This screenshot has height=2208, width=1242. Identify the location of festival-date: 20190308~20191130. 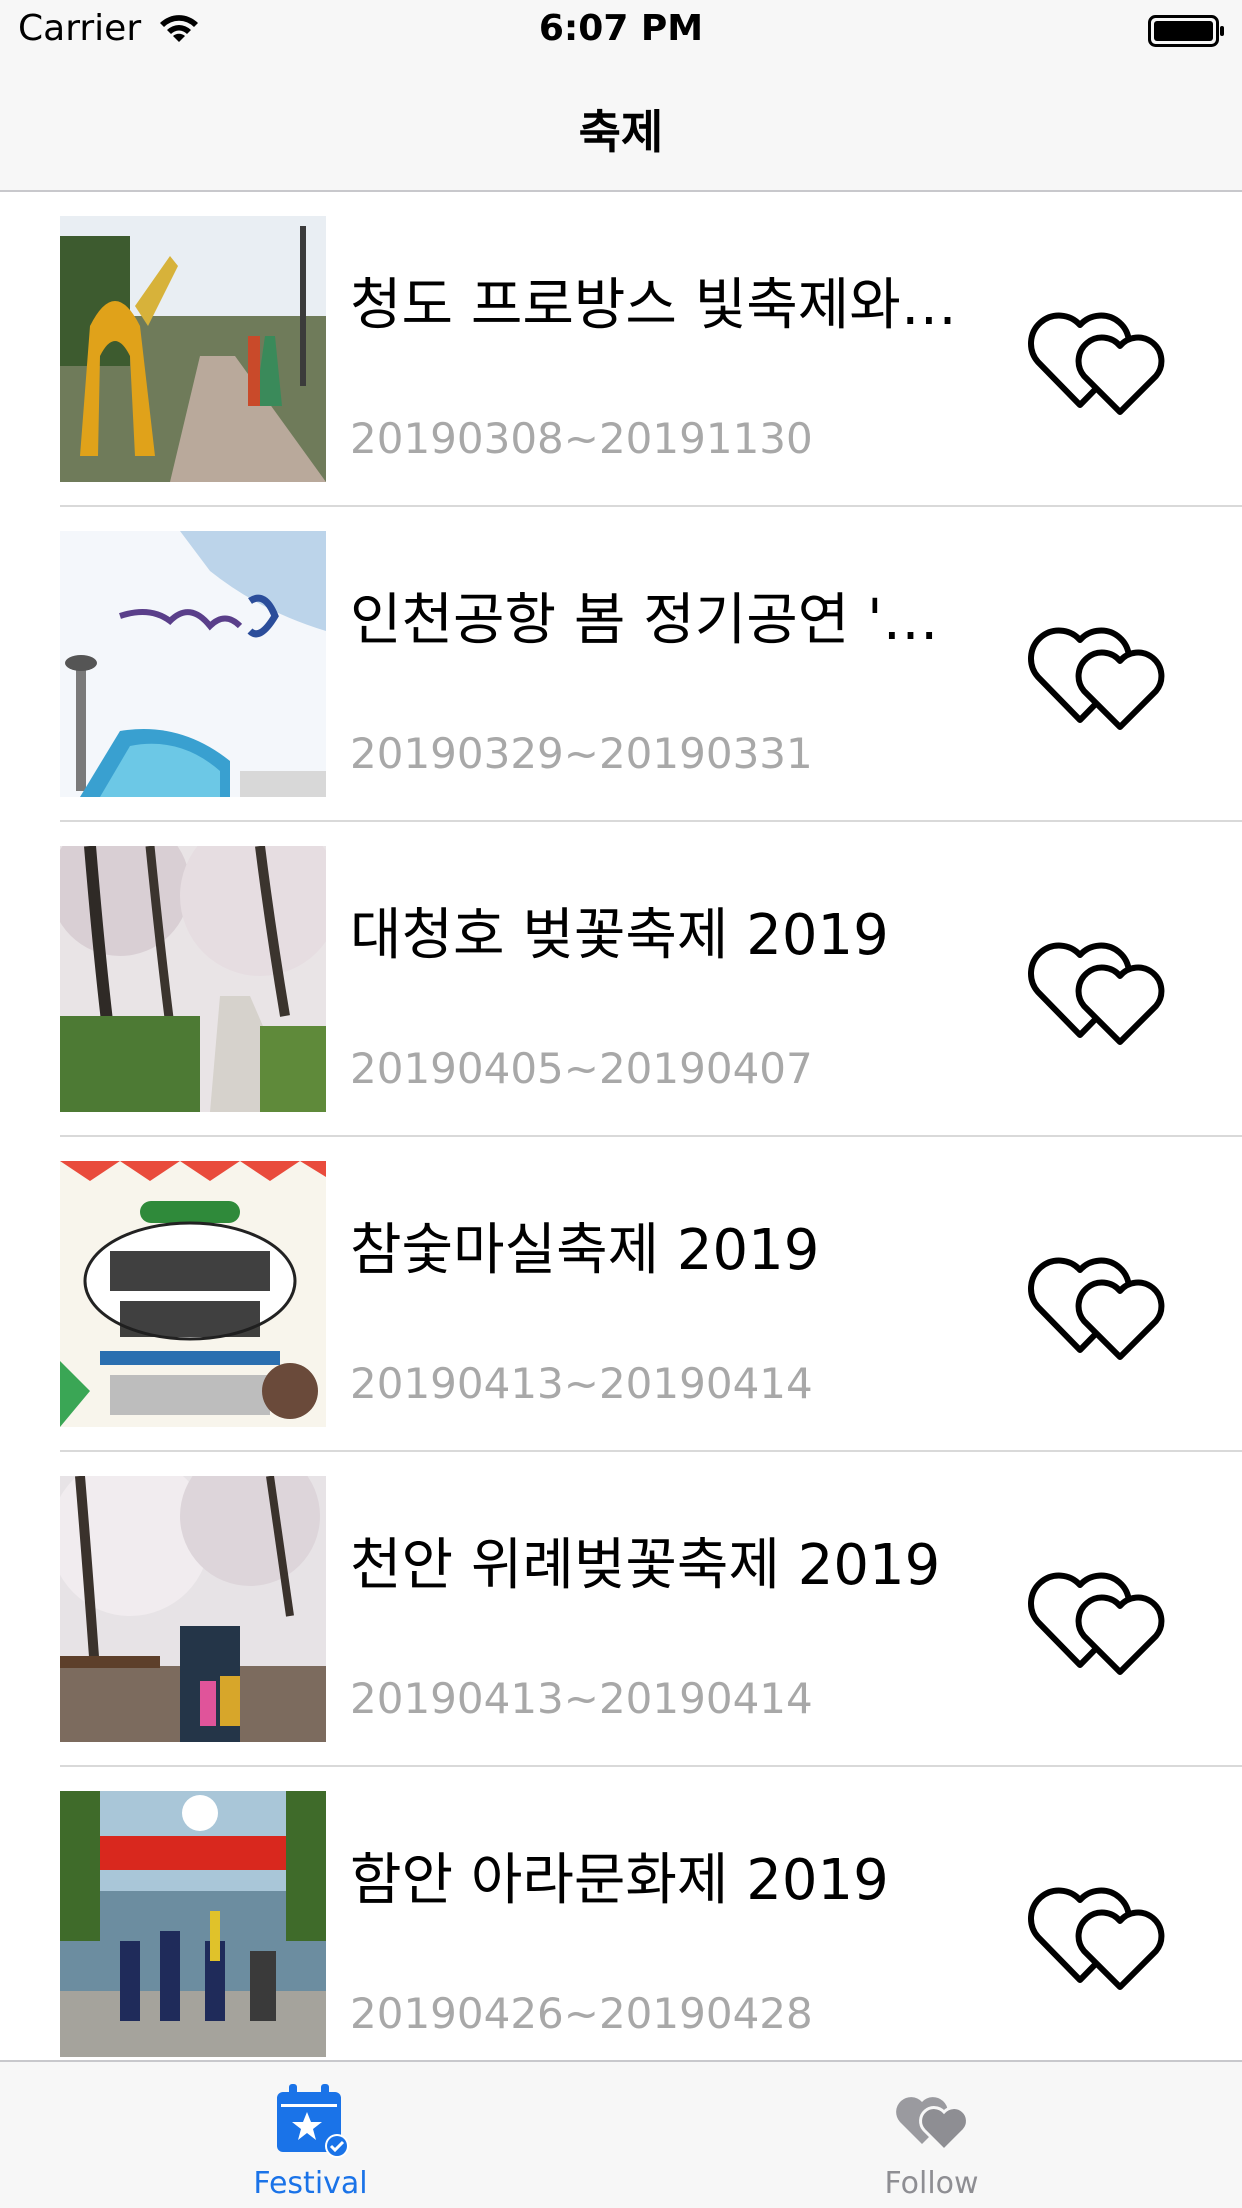
(581, 438).